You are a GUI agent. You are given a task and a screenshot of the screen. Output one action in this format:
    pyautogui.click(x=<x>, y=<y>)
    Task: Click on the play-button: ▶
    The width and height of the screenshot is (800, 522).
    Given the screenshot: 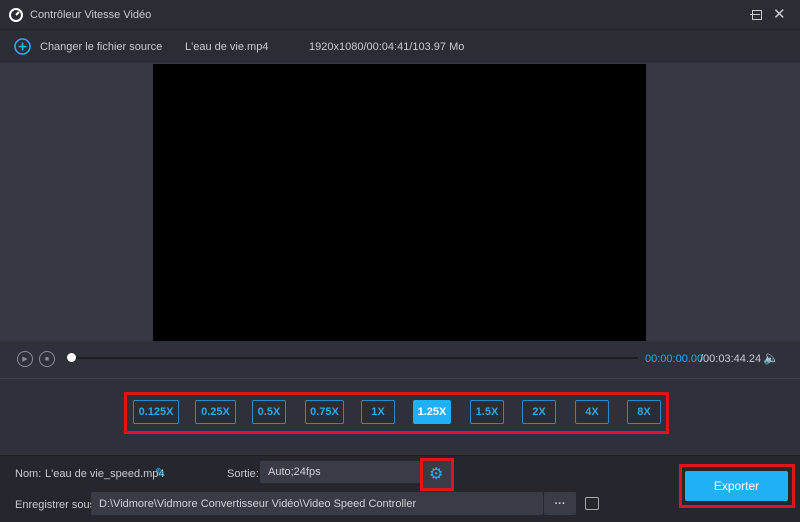 What is the action you would take?
    pyautogui.click(x=25, y=359)
    